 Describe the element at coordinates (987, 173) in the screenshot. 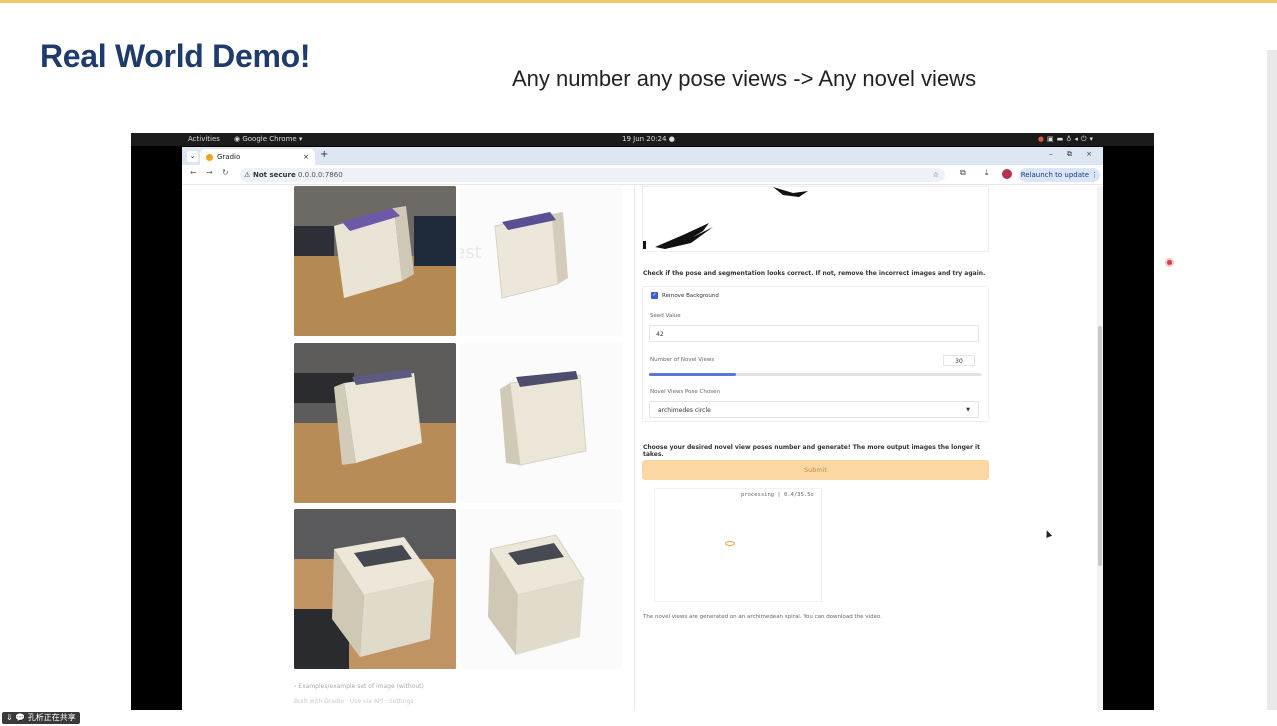

I see `download-icon: ⤓` at that location.